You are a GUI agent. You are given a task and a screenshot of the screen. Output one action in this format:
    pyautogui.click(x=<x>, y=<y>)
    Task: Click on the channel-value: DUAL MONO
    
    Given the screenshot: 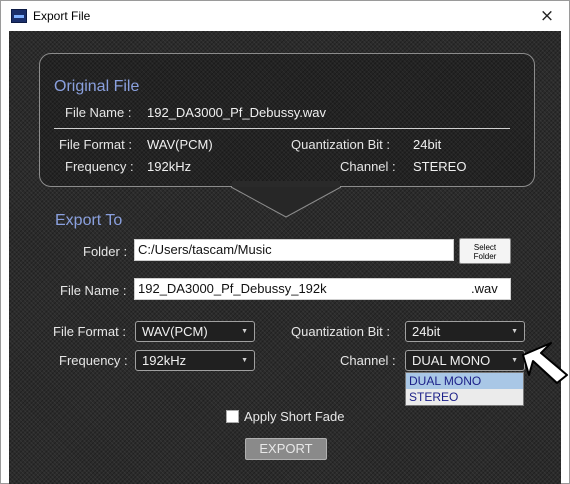 What is the action you would take?
    pyautogui.click(x=451, y=360)
    